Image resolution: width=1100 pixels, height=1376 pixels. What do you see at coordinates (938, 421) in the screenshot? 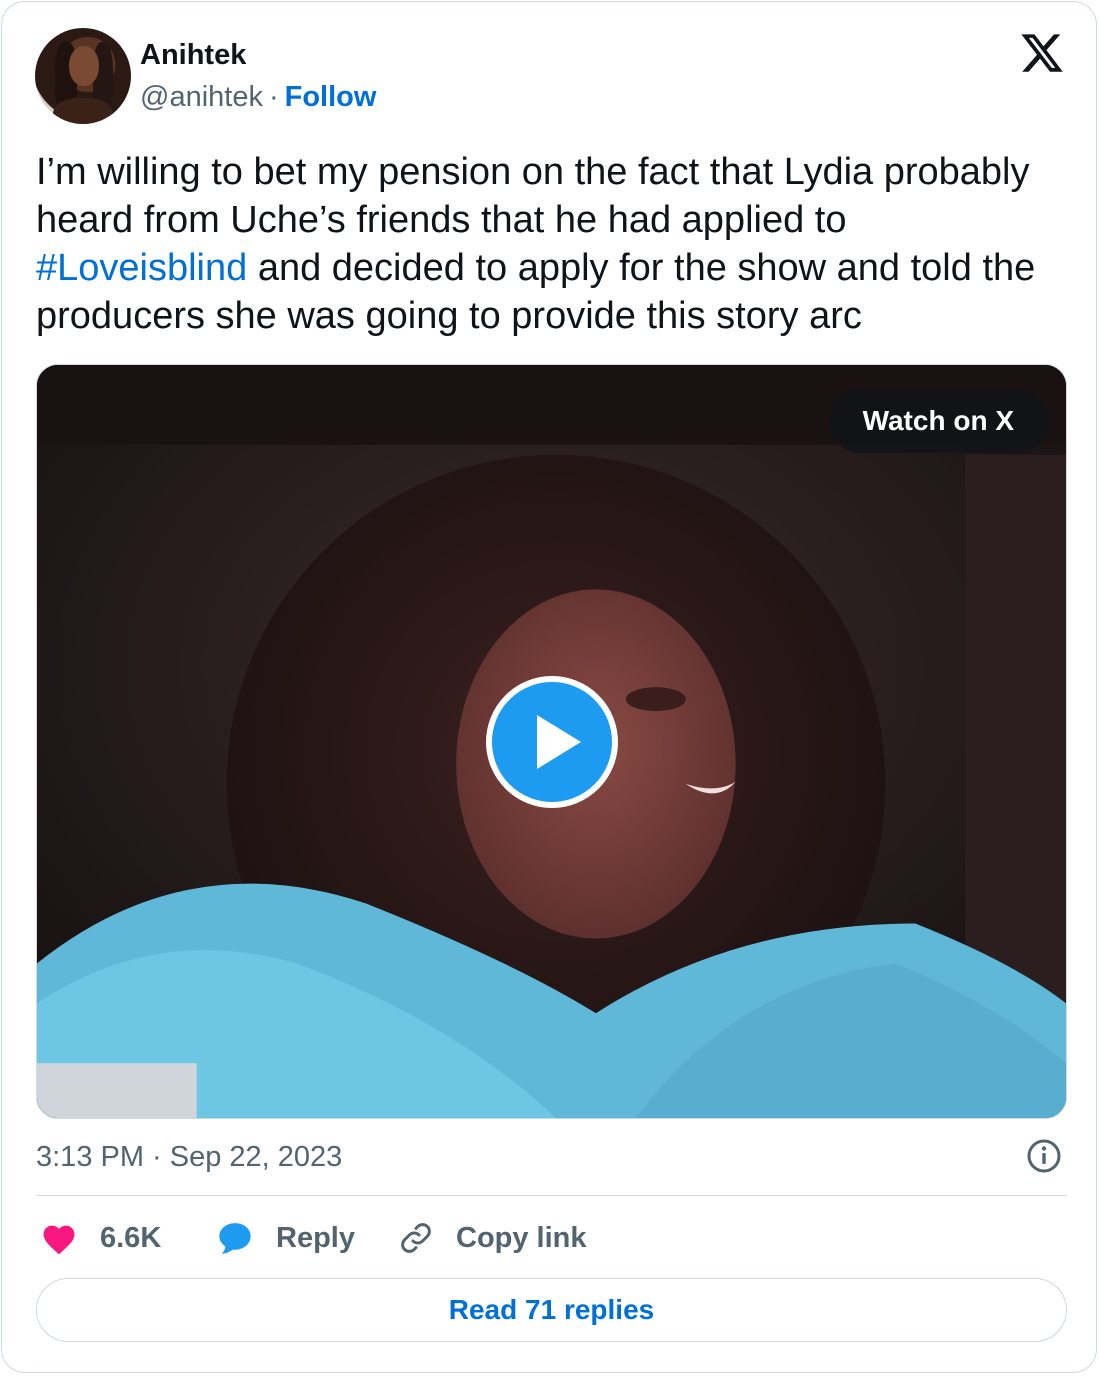
I see `watch-on-x-button: Watch on X` at bounding box center [938, 421].